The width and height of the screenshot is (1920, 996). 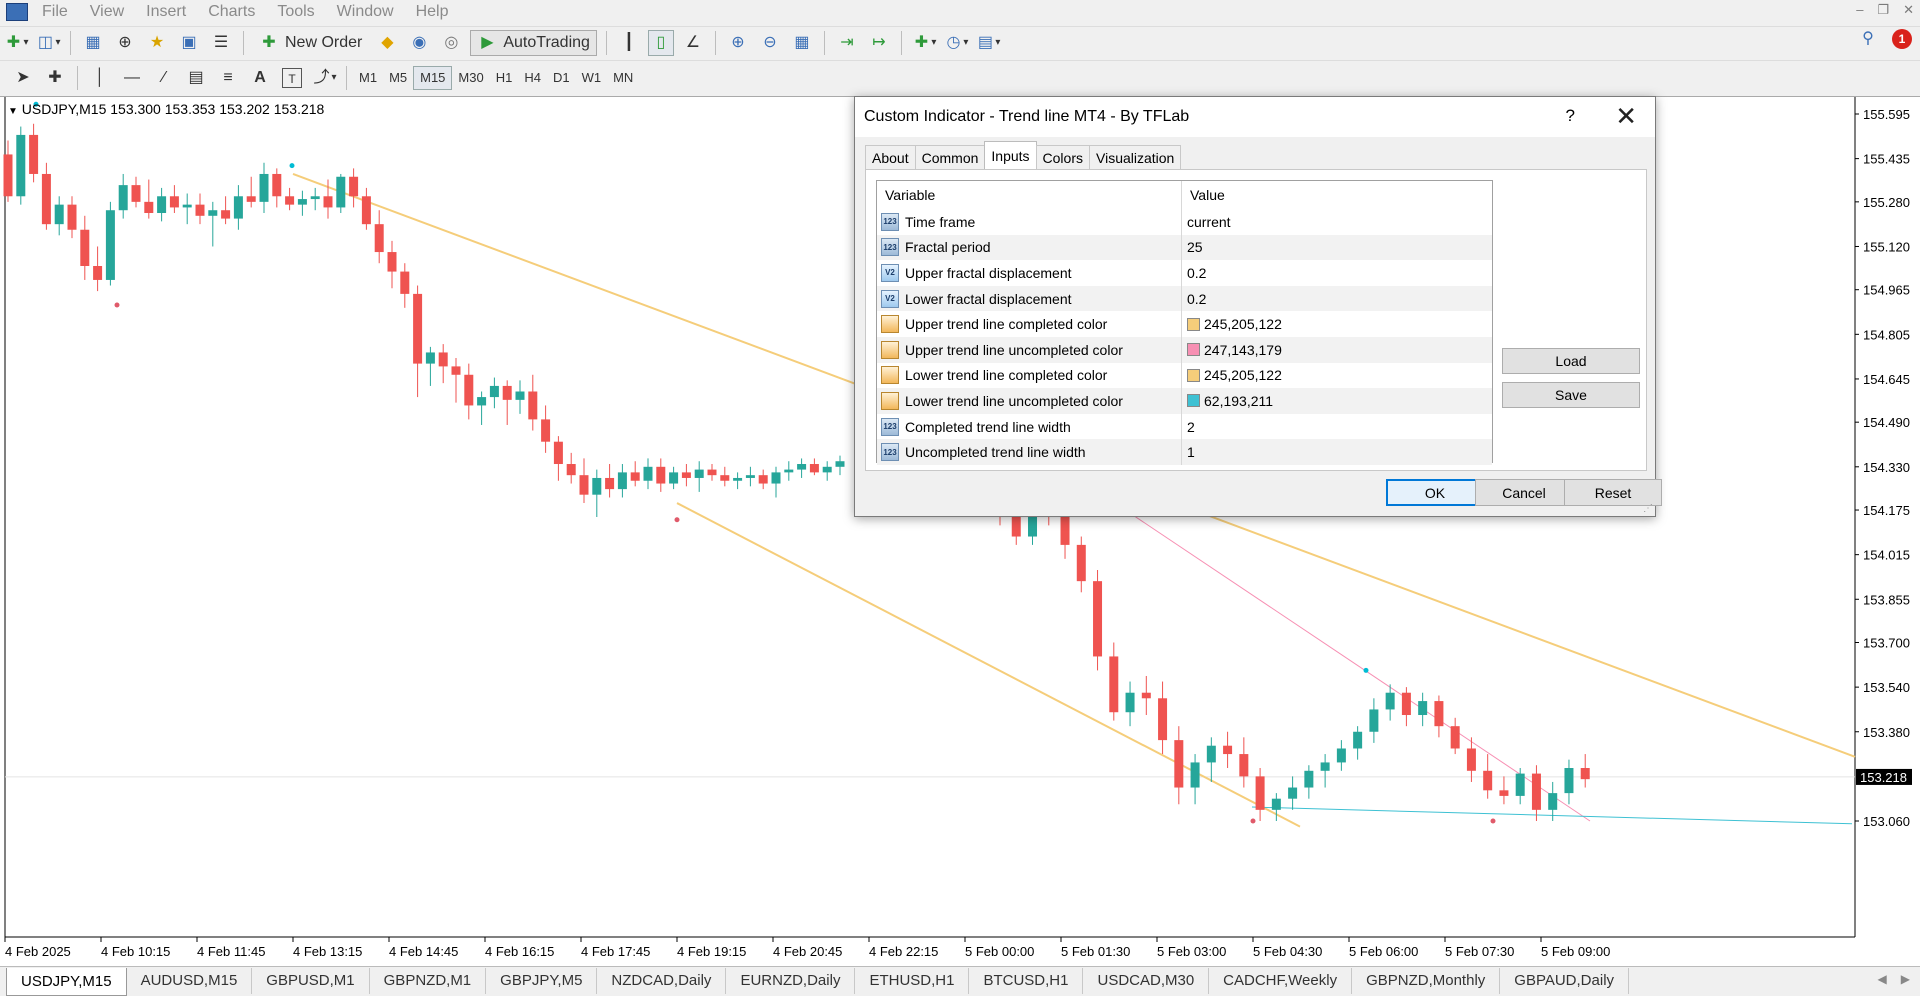 I want to click on menu-tools: Tools, so click(x=298, y=12).